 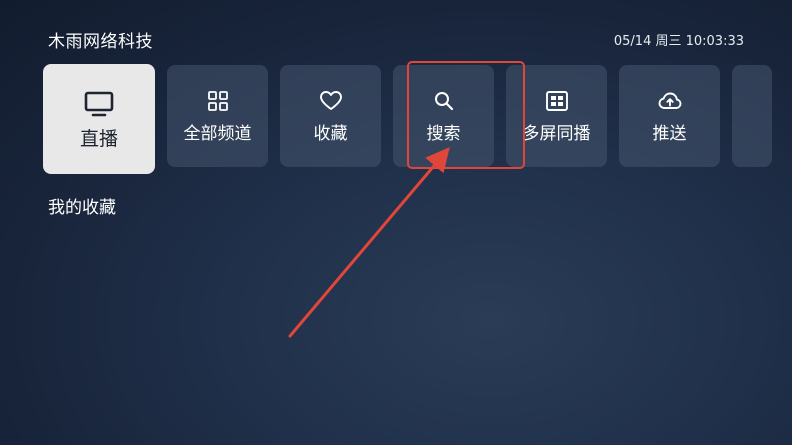 What do you see at coordinates (669, 134) in the screenshot?
I see `menu-item-label: 推送` at bounding box center [669, 134].